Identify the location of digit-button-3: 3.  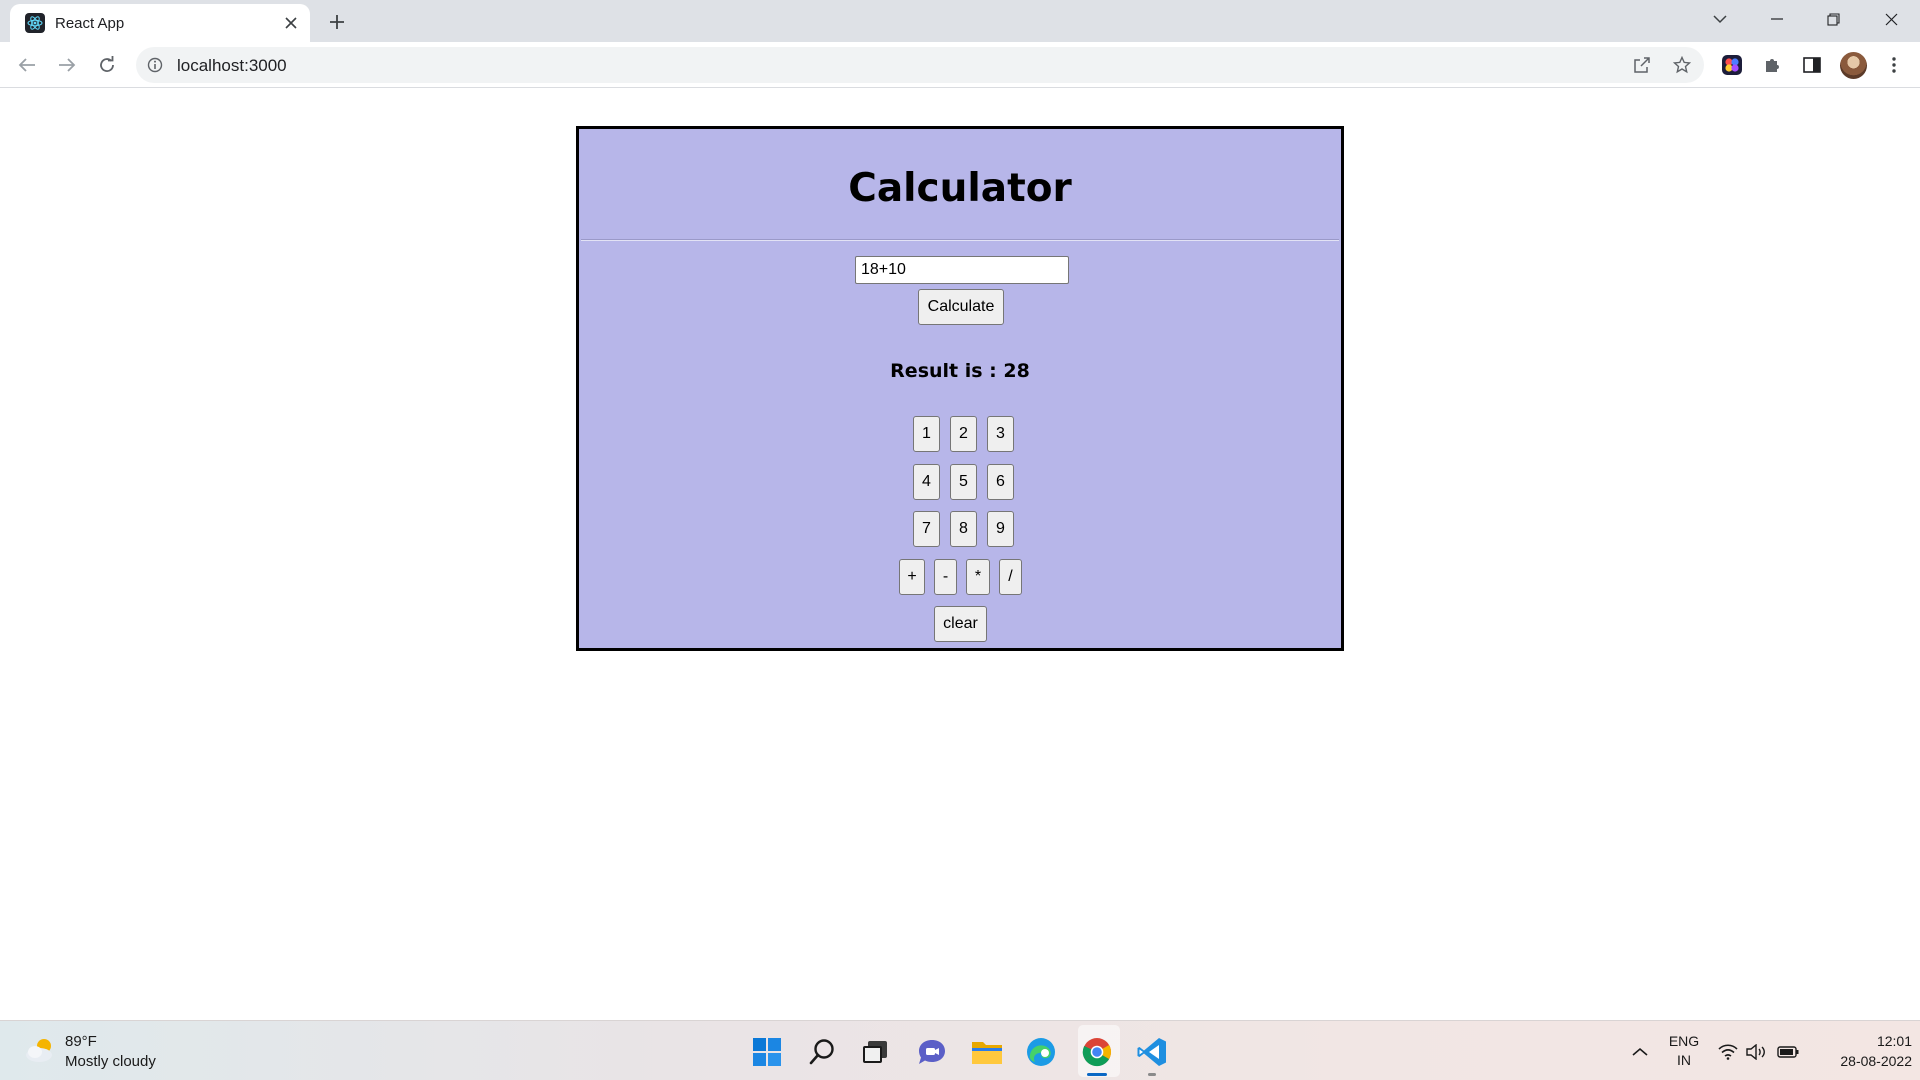
(1000, 434).